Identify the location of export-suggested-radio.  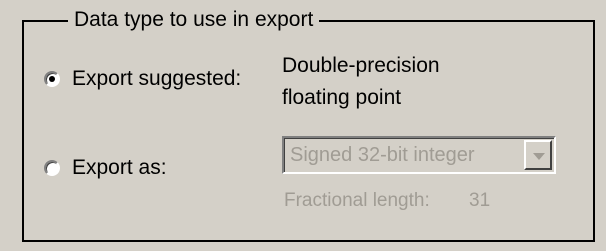
(52, 79).